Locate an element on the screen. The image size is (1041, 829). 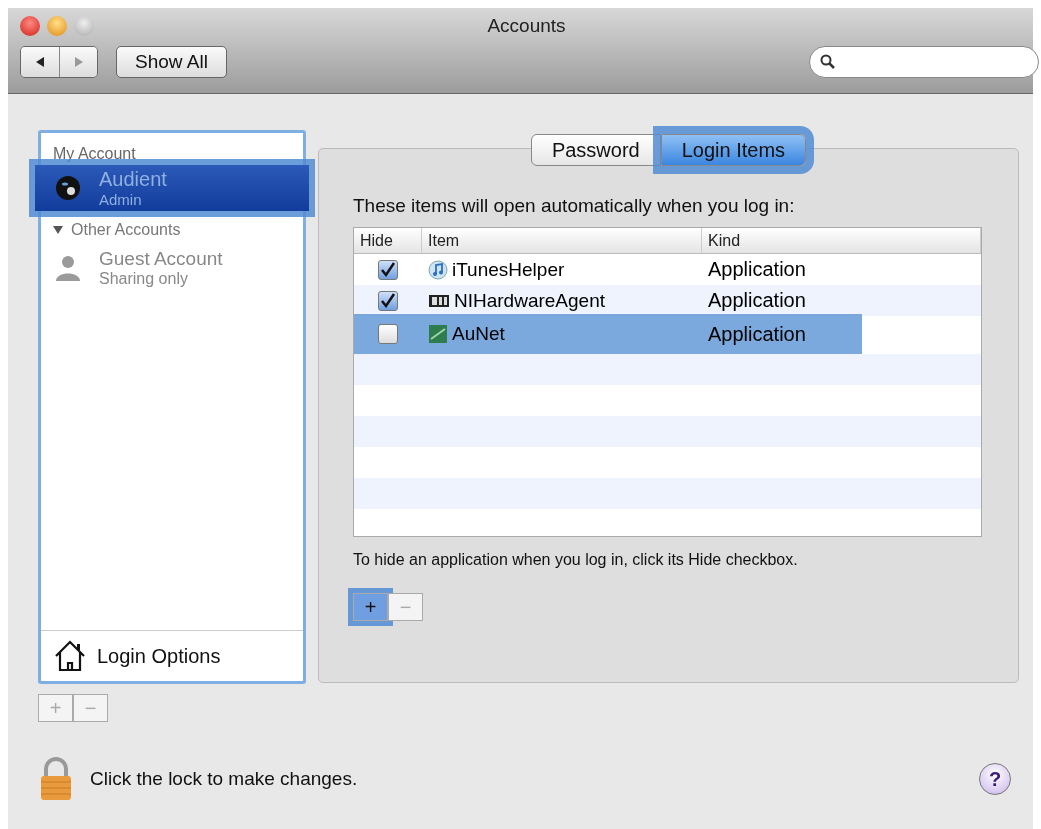
column-header: Kind is located at coordinates (841, 240).